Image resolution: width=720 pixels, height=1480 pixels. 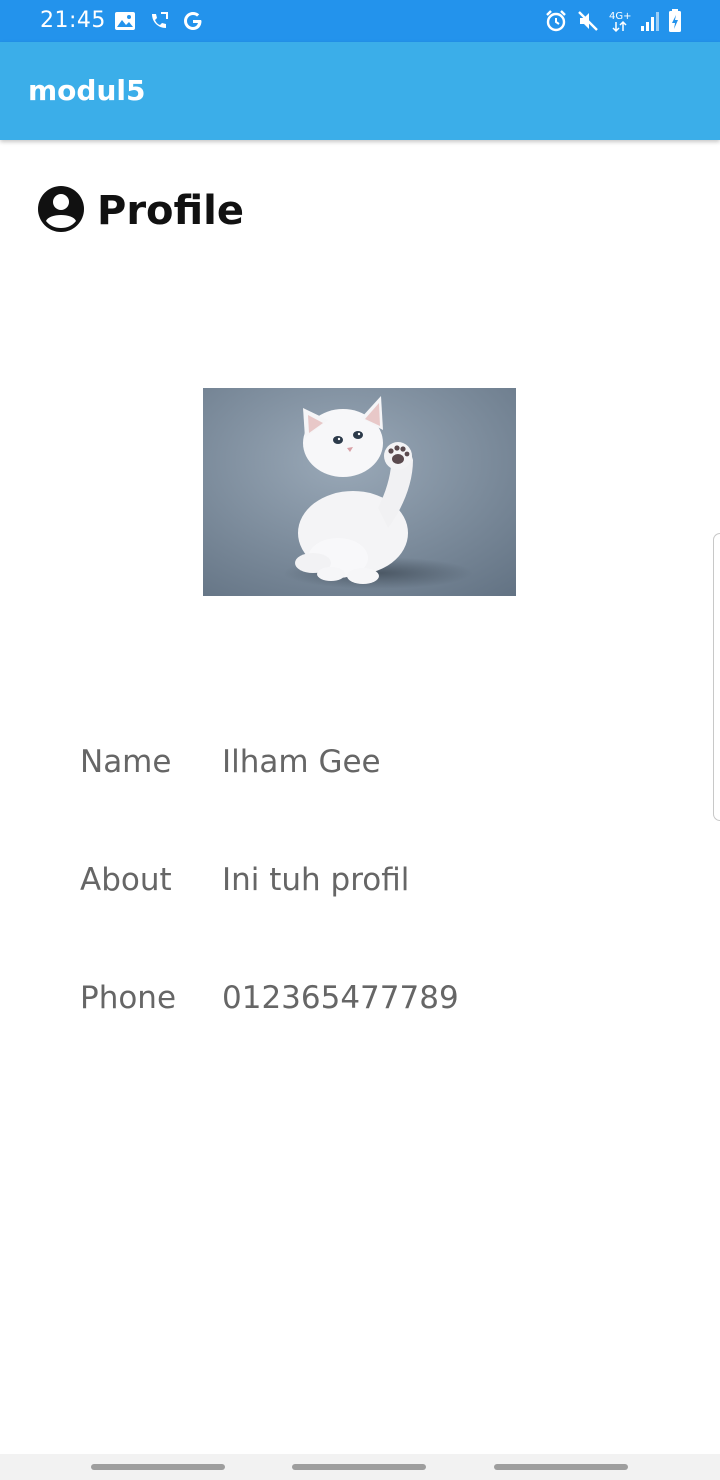 What do you see at coordinates (61, 211) in the screenshot?
I see `account-circle-icon` at bounding box center [61, 211].